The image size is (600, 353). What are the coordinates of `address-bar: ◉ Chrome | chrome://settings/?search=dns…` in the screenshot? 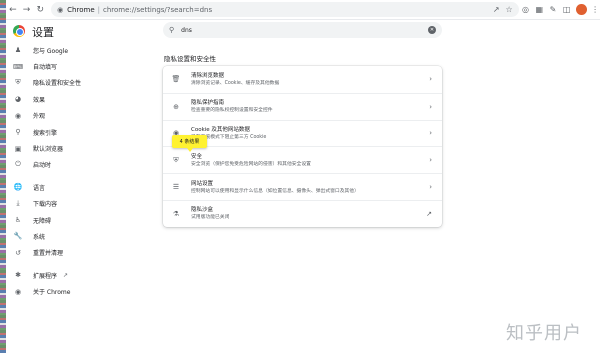 It's located at (285, 9).